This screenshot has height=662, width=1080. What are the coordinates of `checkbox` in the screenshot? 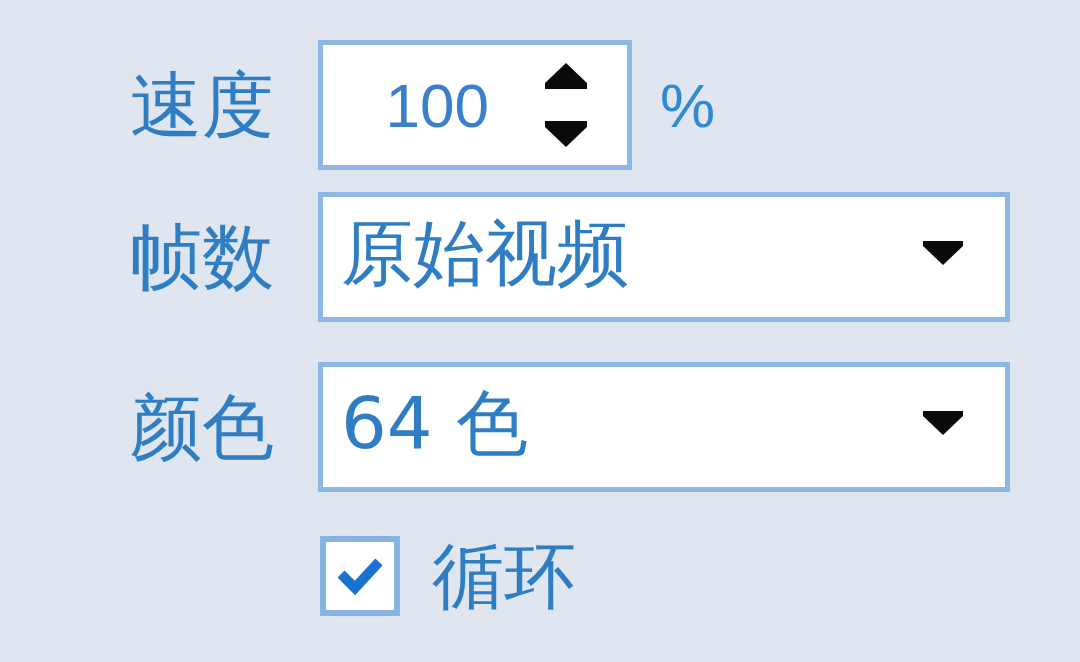 It's located at (360, 576).